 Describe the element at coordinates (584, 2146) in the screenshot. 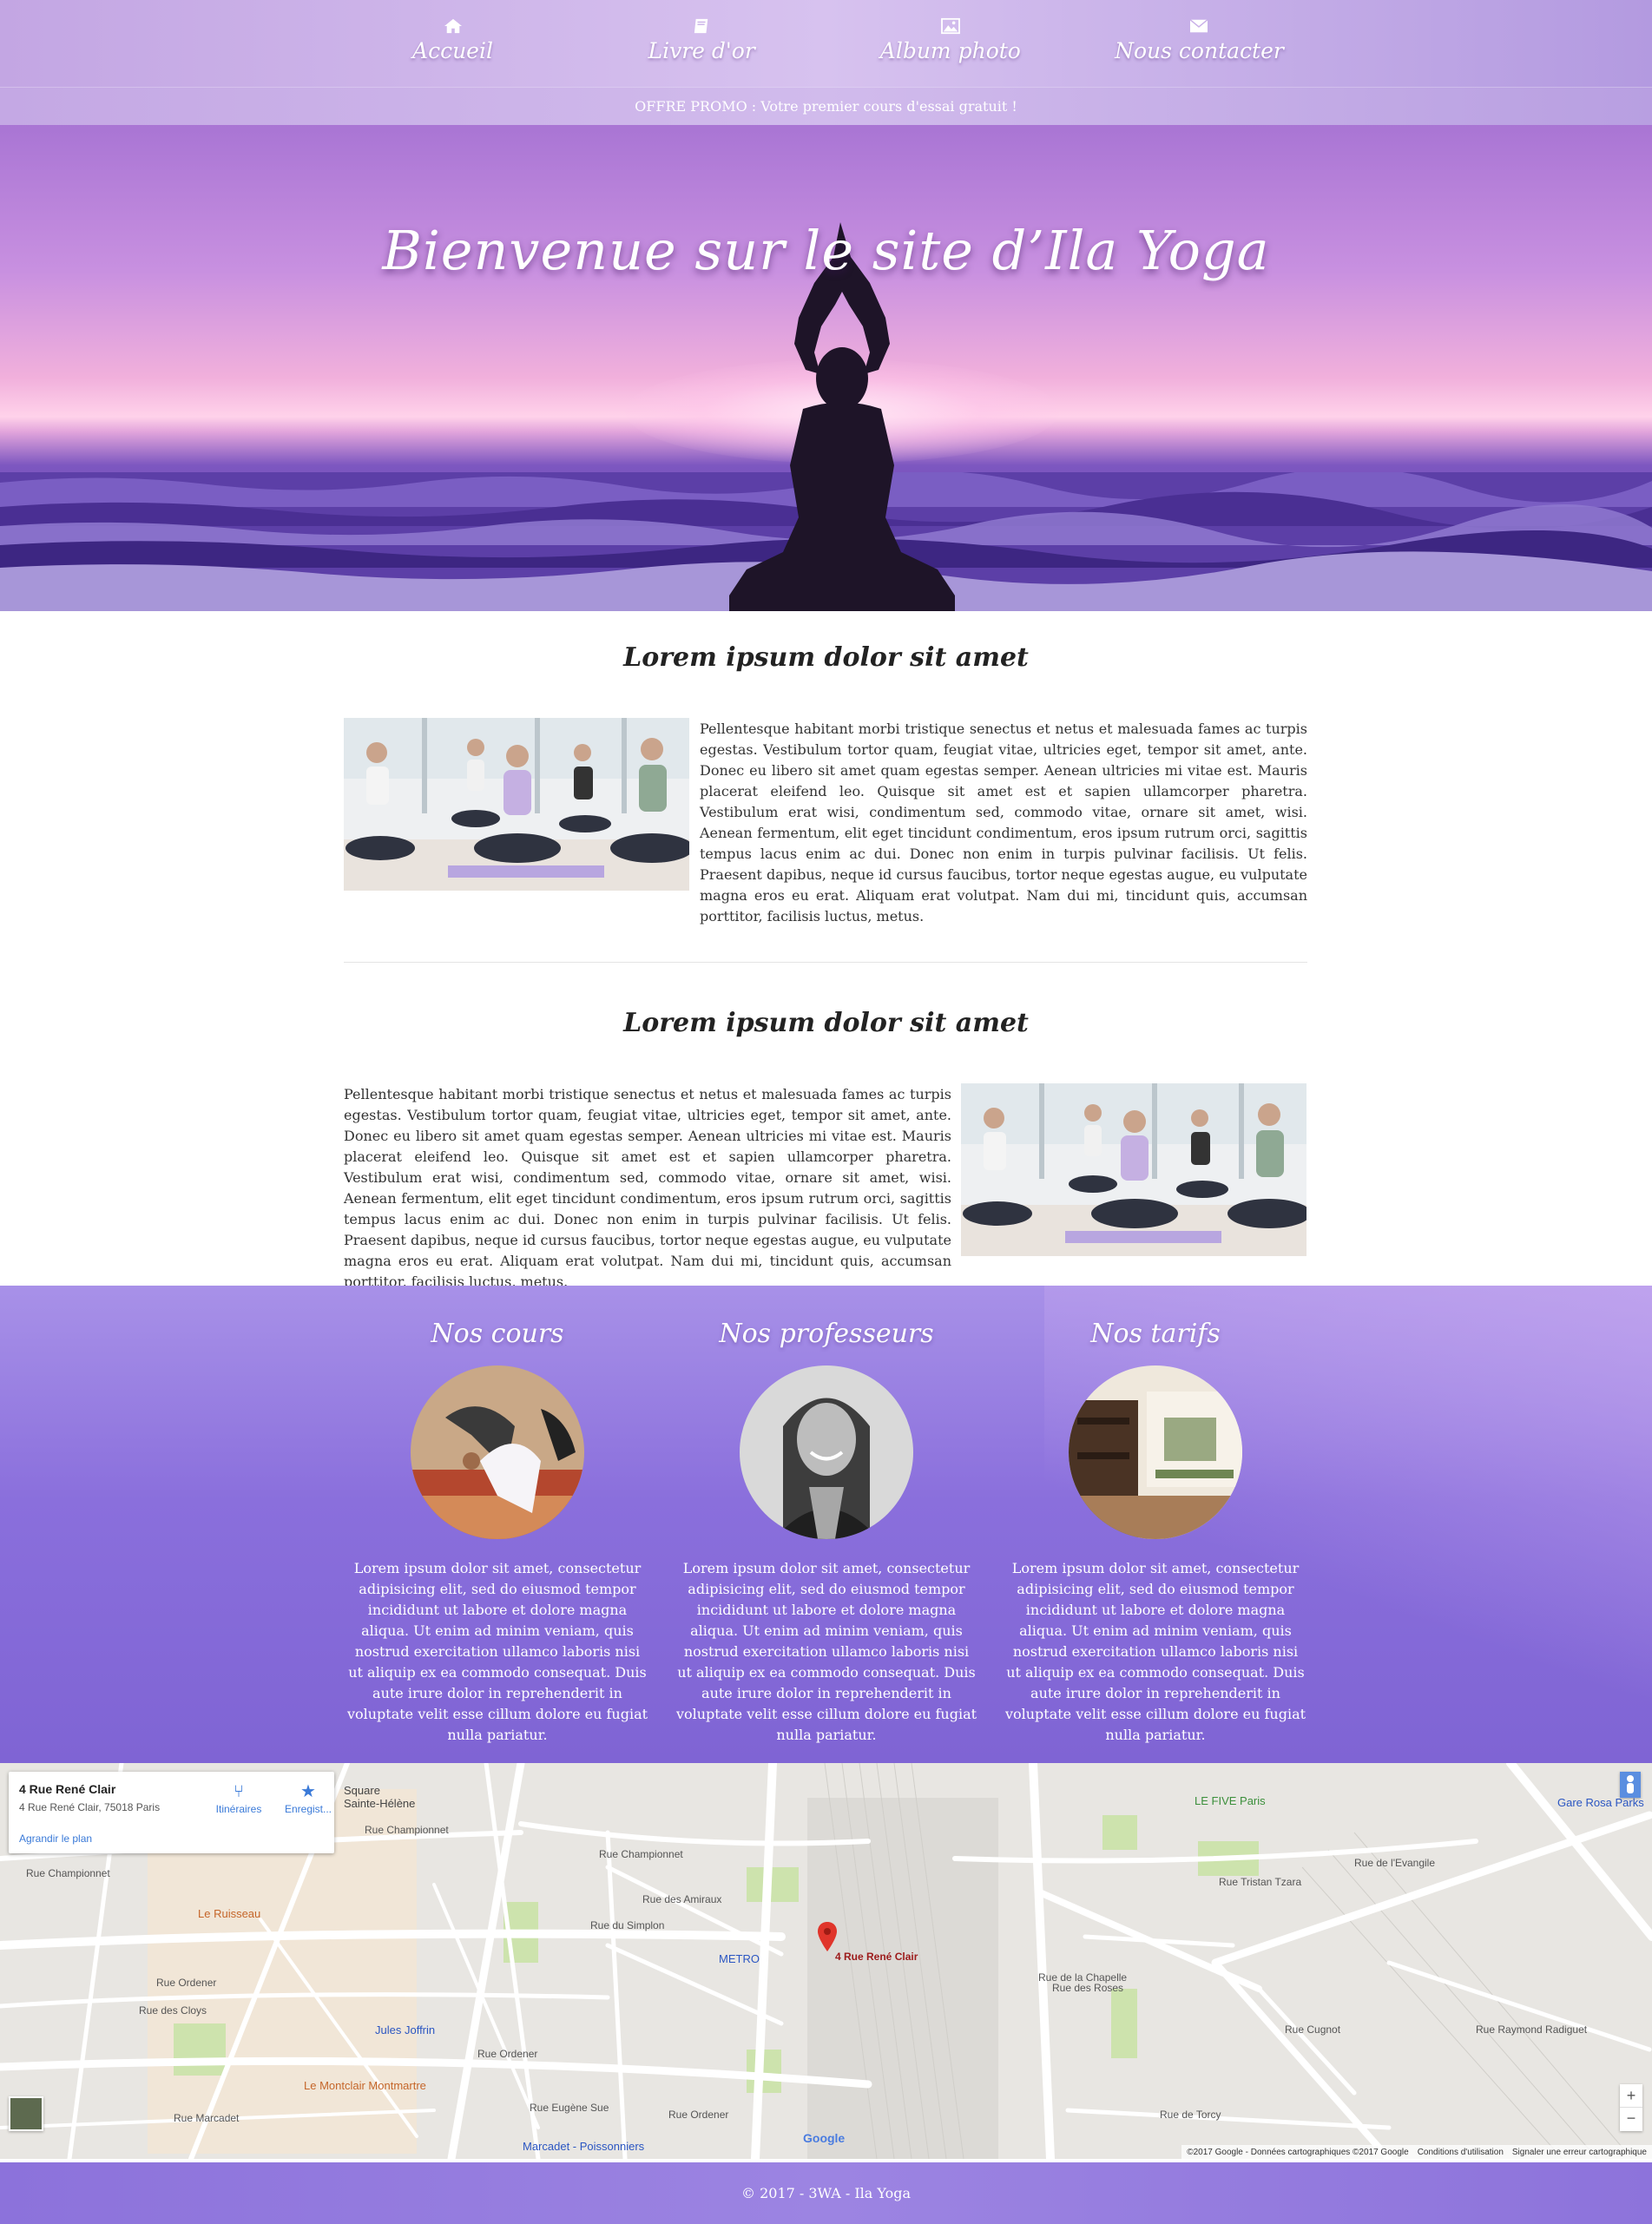

I see `map-label: Marcadet - Poissonniers` at that location.